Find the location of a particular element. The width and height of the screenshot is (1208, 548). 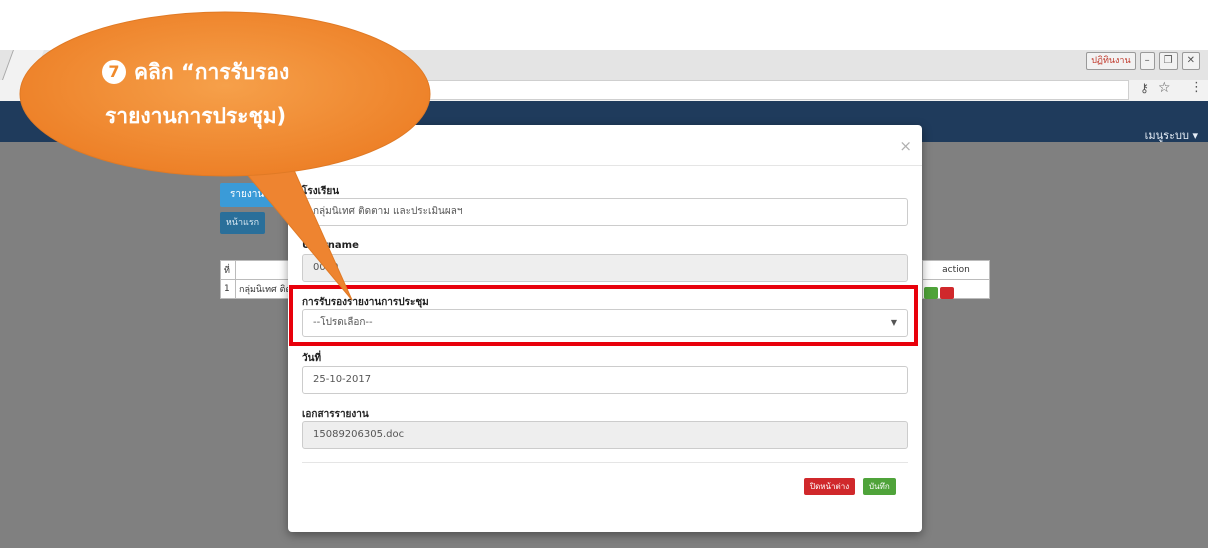

save-button: บันทึก is located at coordinates (879, 486).